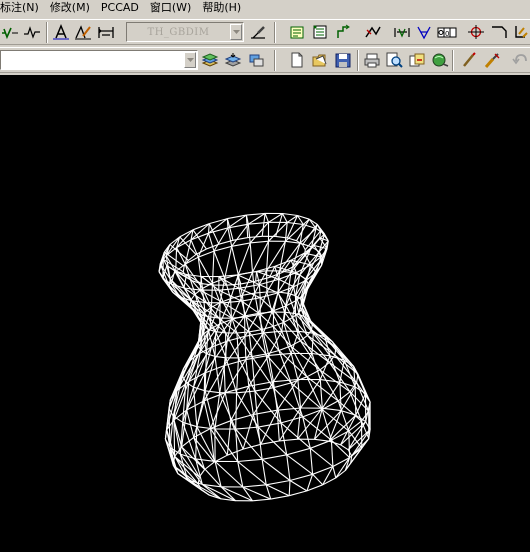  I want to click on save-icon, so click(343, 60).